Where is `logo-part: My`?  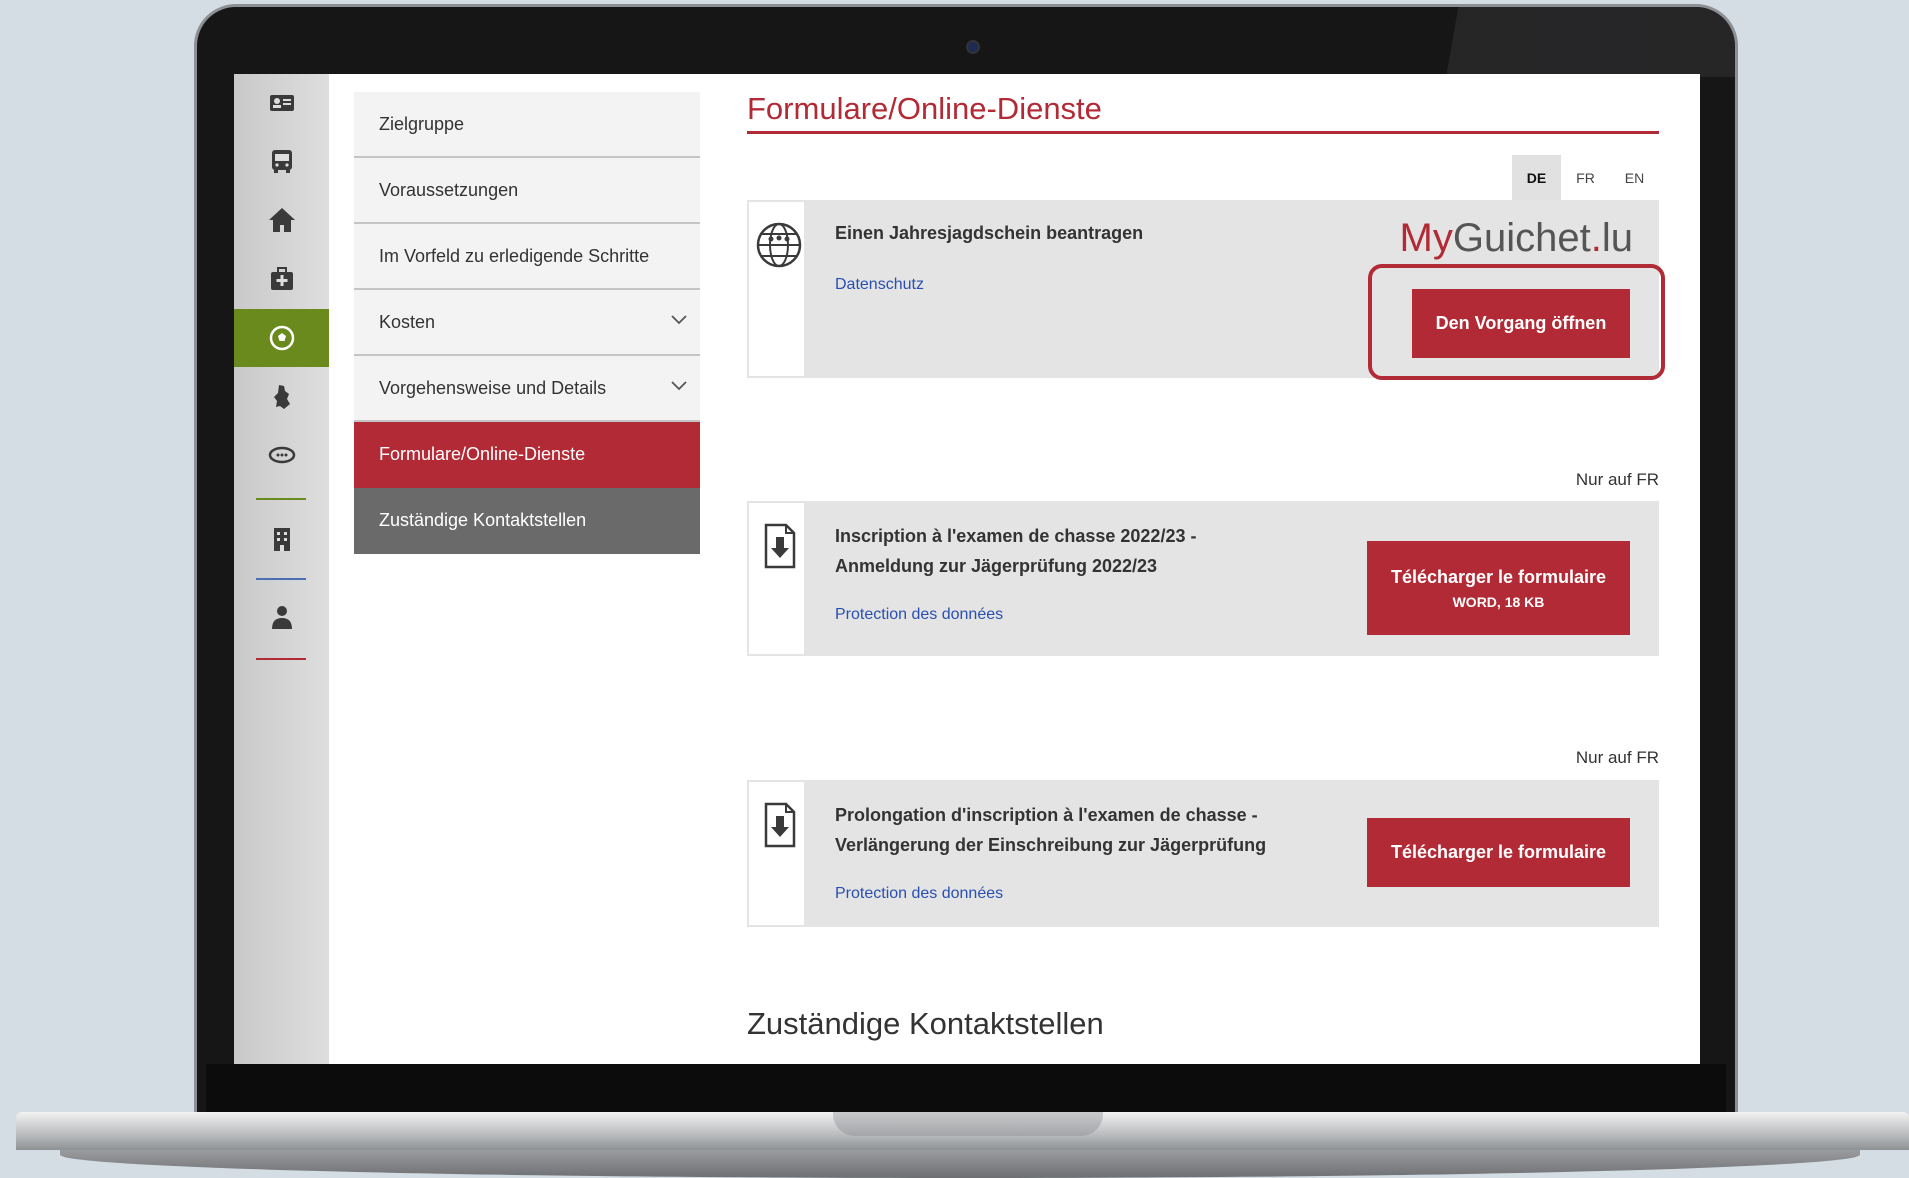 logo-part: My is located at coordinates (1426, 238).